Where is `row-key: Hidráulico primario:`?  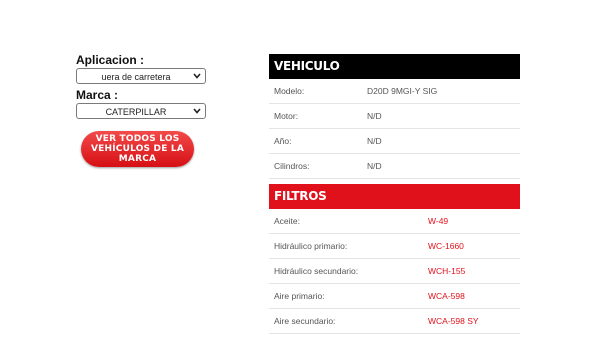
row-key: Hidráulico primario: is located at coordinates (311, 246).